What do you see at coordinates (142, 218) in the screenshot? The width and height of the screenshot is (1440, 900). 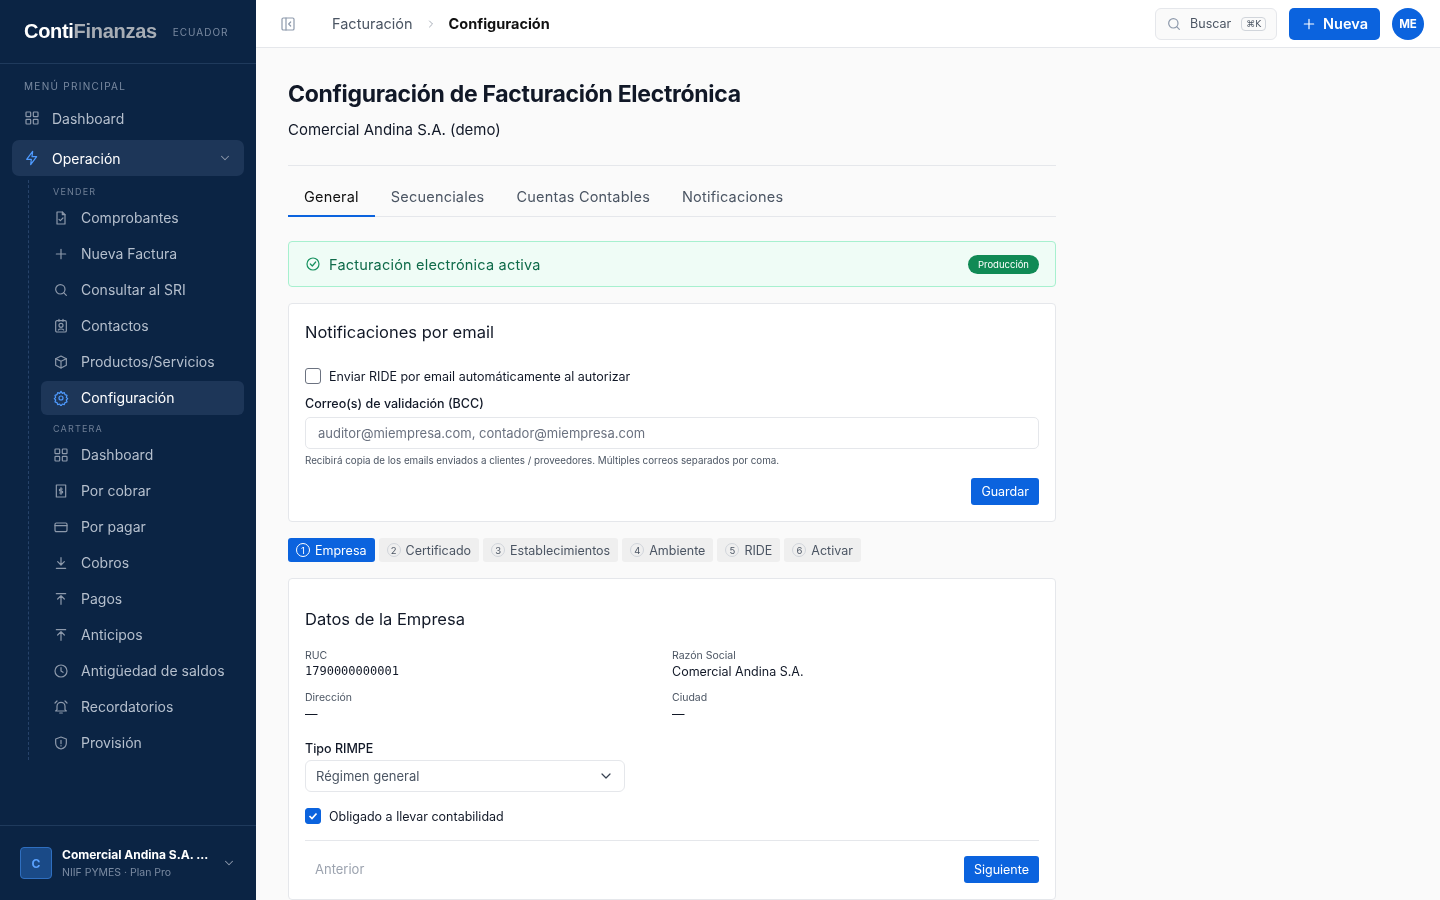 I see `sidebar-item: Comprobantes` at bounding box center [142, 218].